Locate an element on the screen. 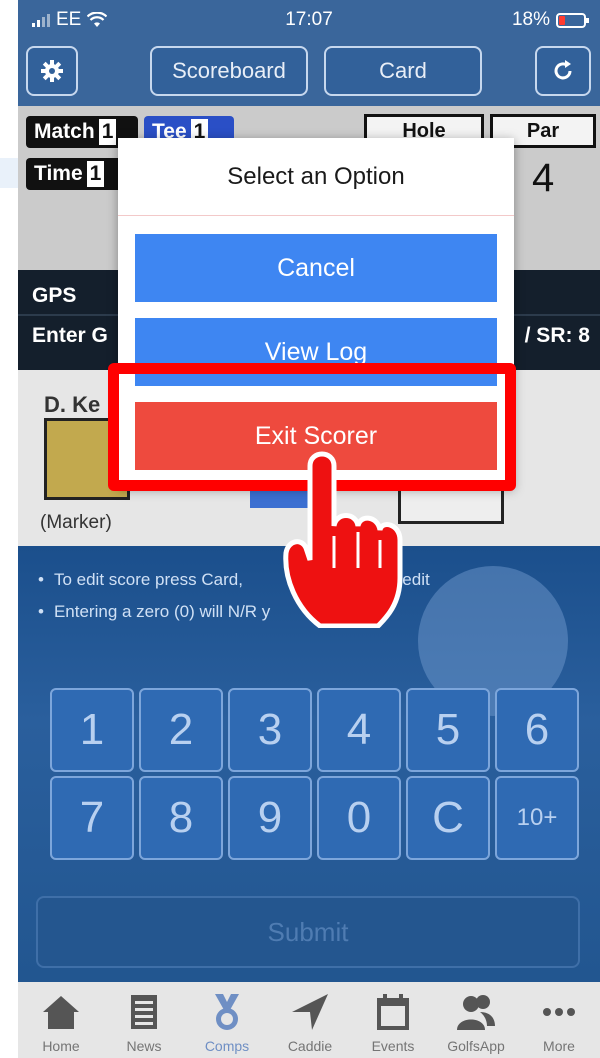  tab-comps-label: Comps is located at coordinates (227, 1046).